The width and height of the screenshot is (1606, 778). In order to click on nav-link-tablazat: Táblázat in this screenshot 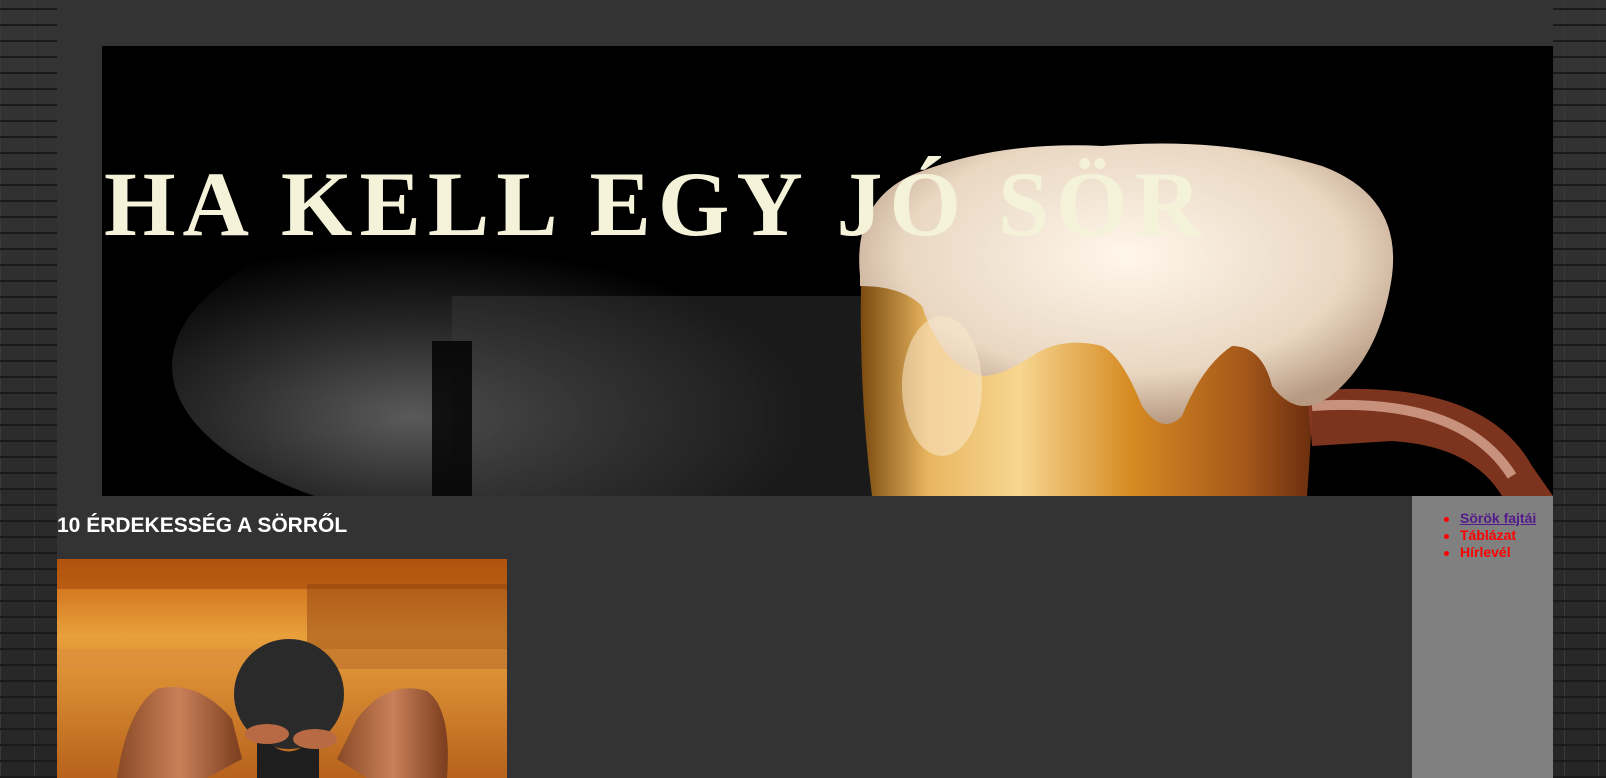, I will do `click(1488, 535)`.